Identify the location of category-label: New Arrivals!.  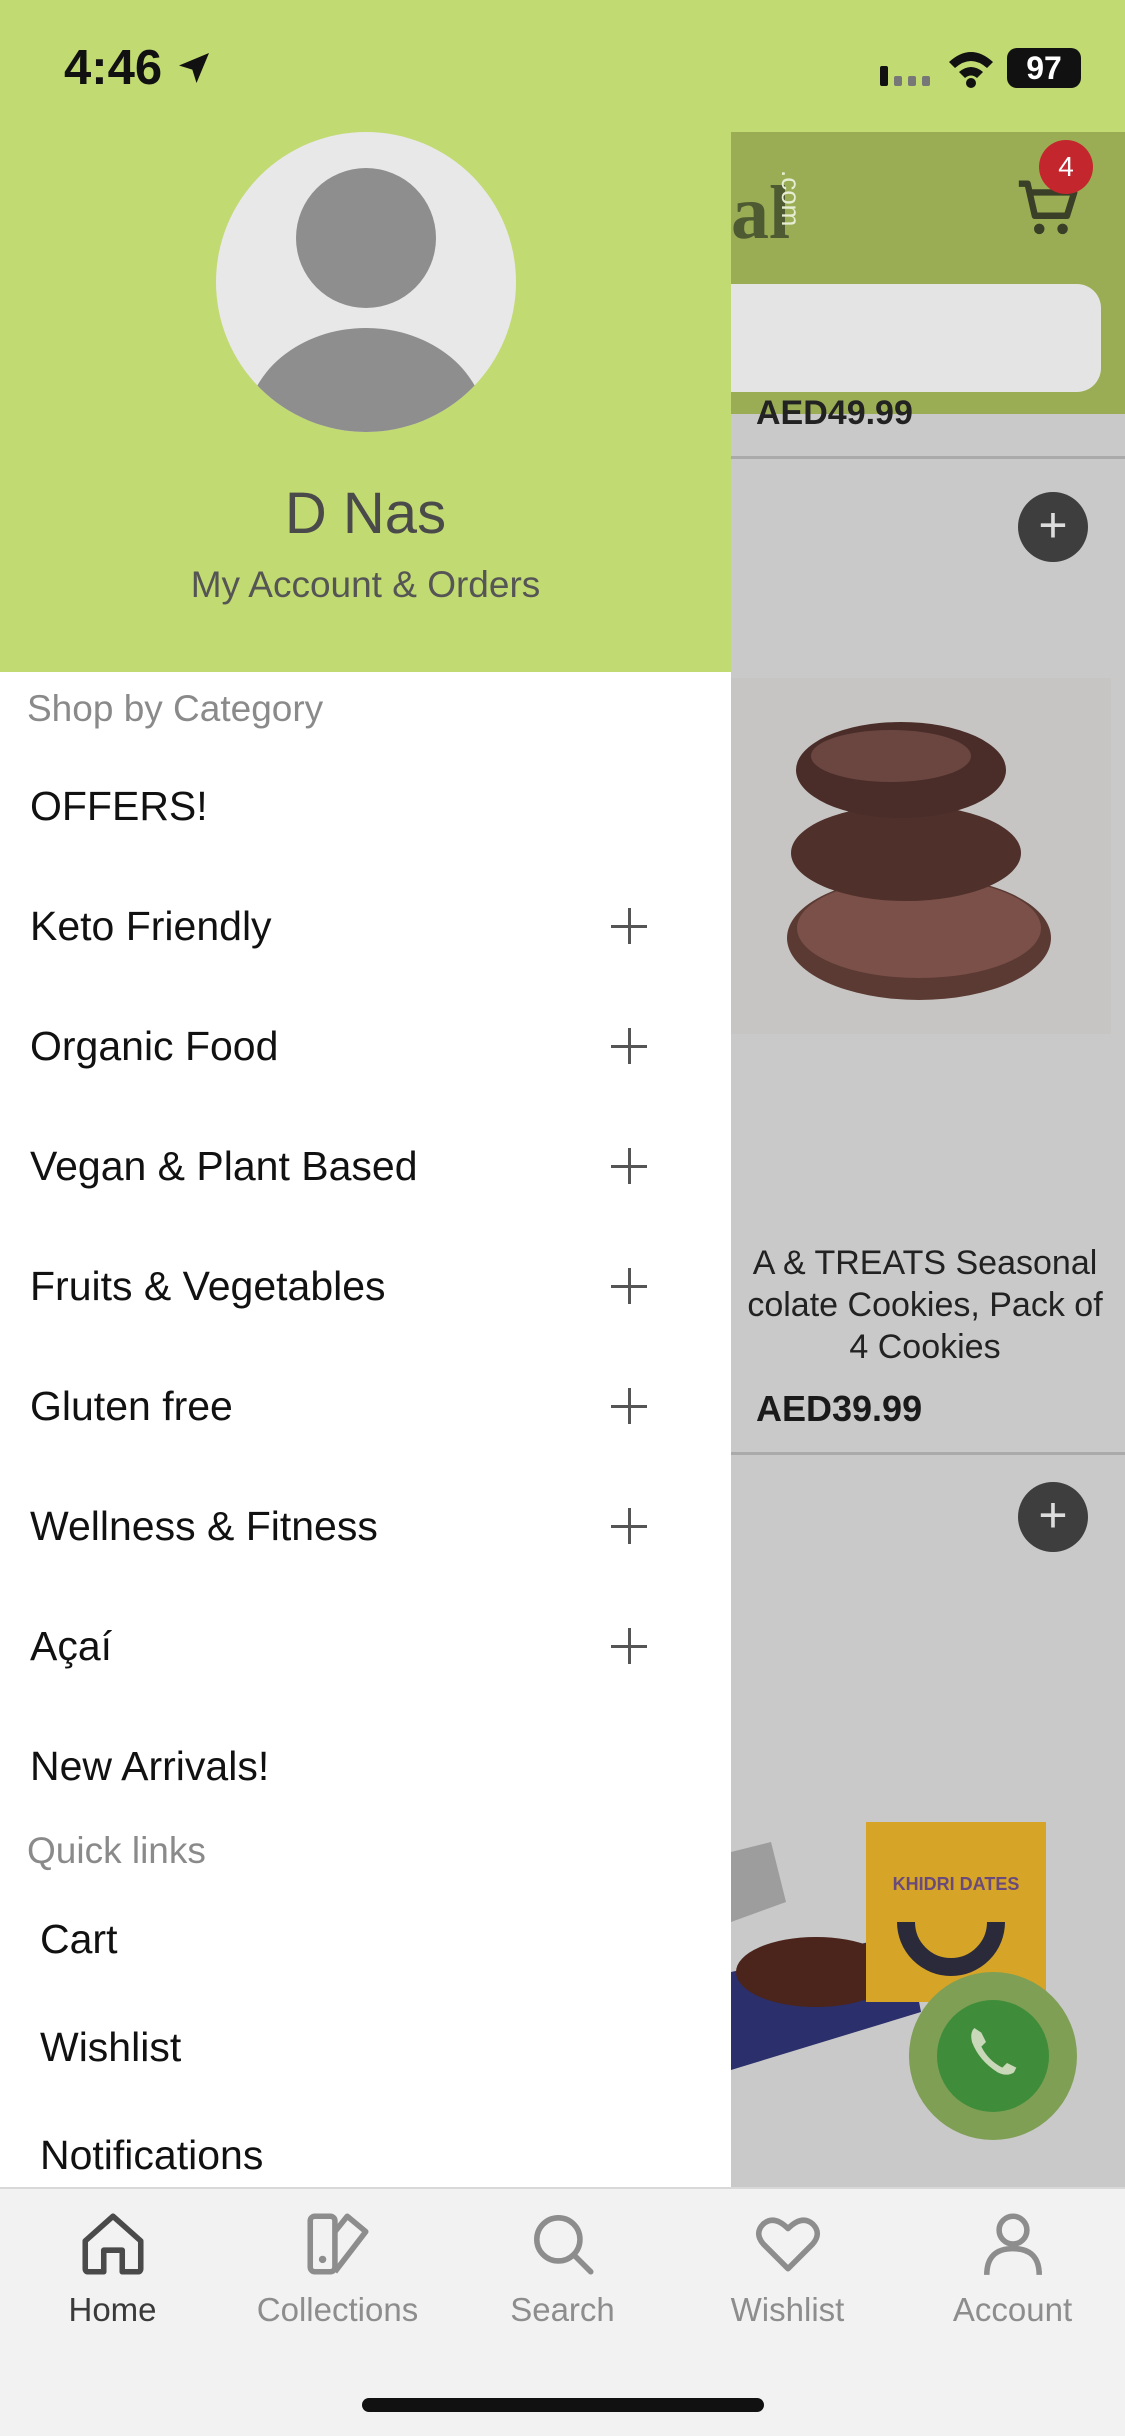
(150, 1766).